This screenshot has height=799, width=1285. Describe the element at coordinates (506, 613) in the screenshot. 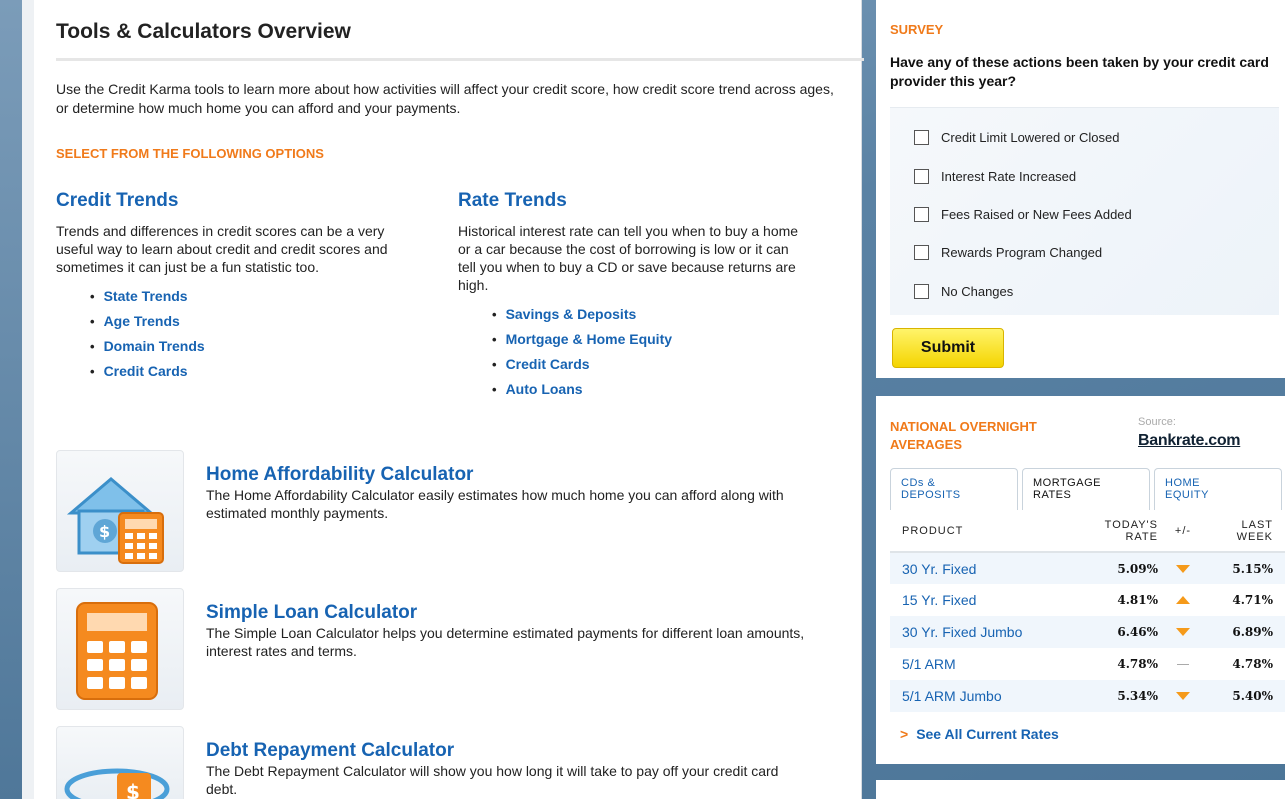

I see `simple-loan-title: Simple Loan Calculator` at that location.